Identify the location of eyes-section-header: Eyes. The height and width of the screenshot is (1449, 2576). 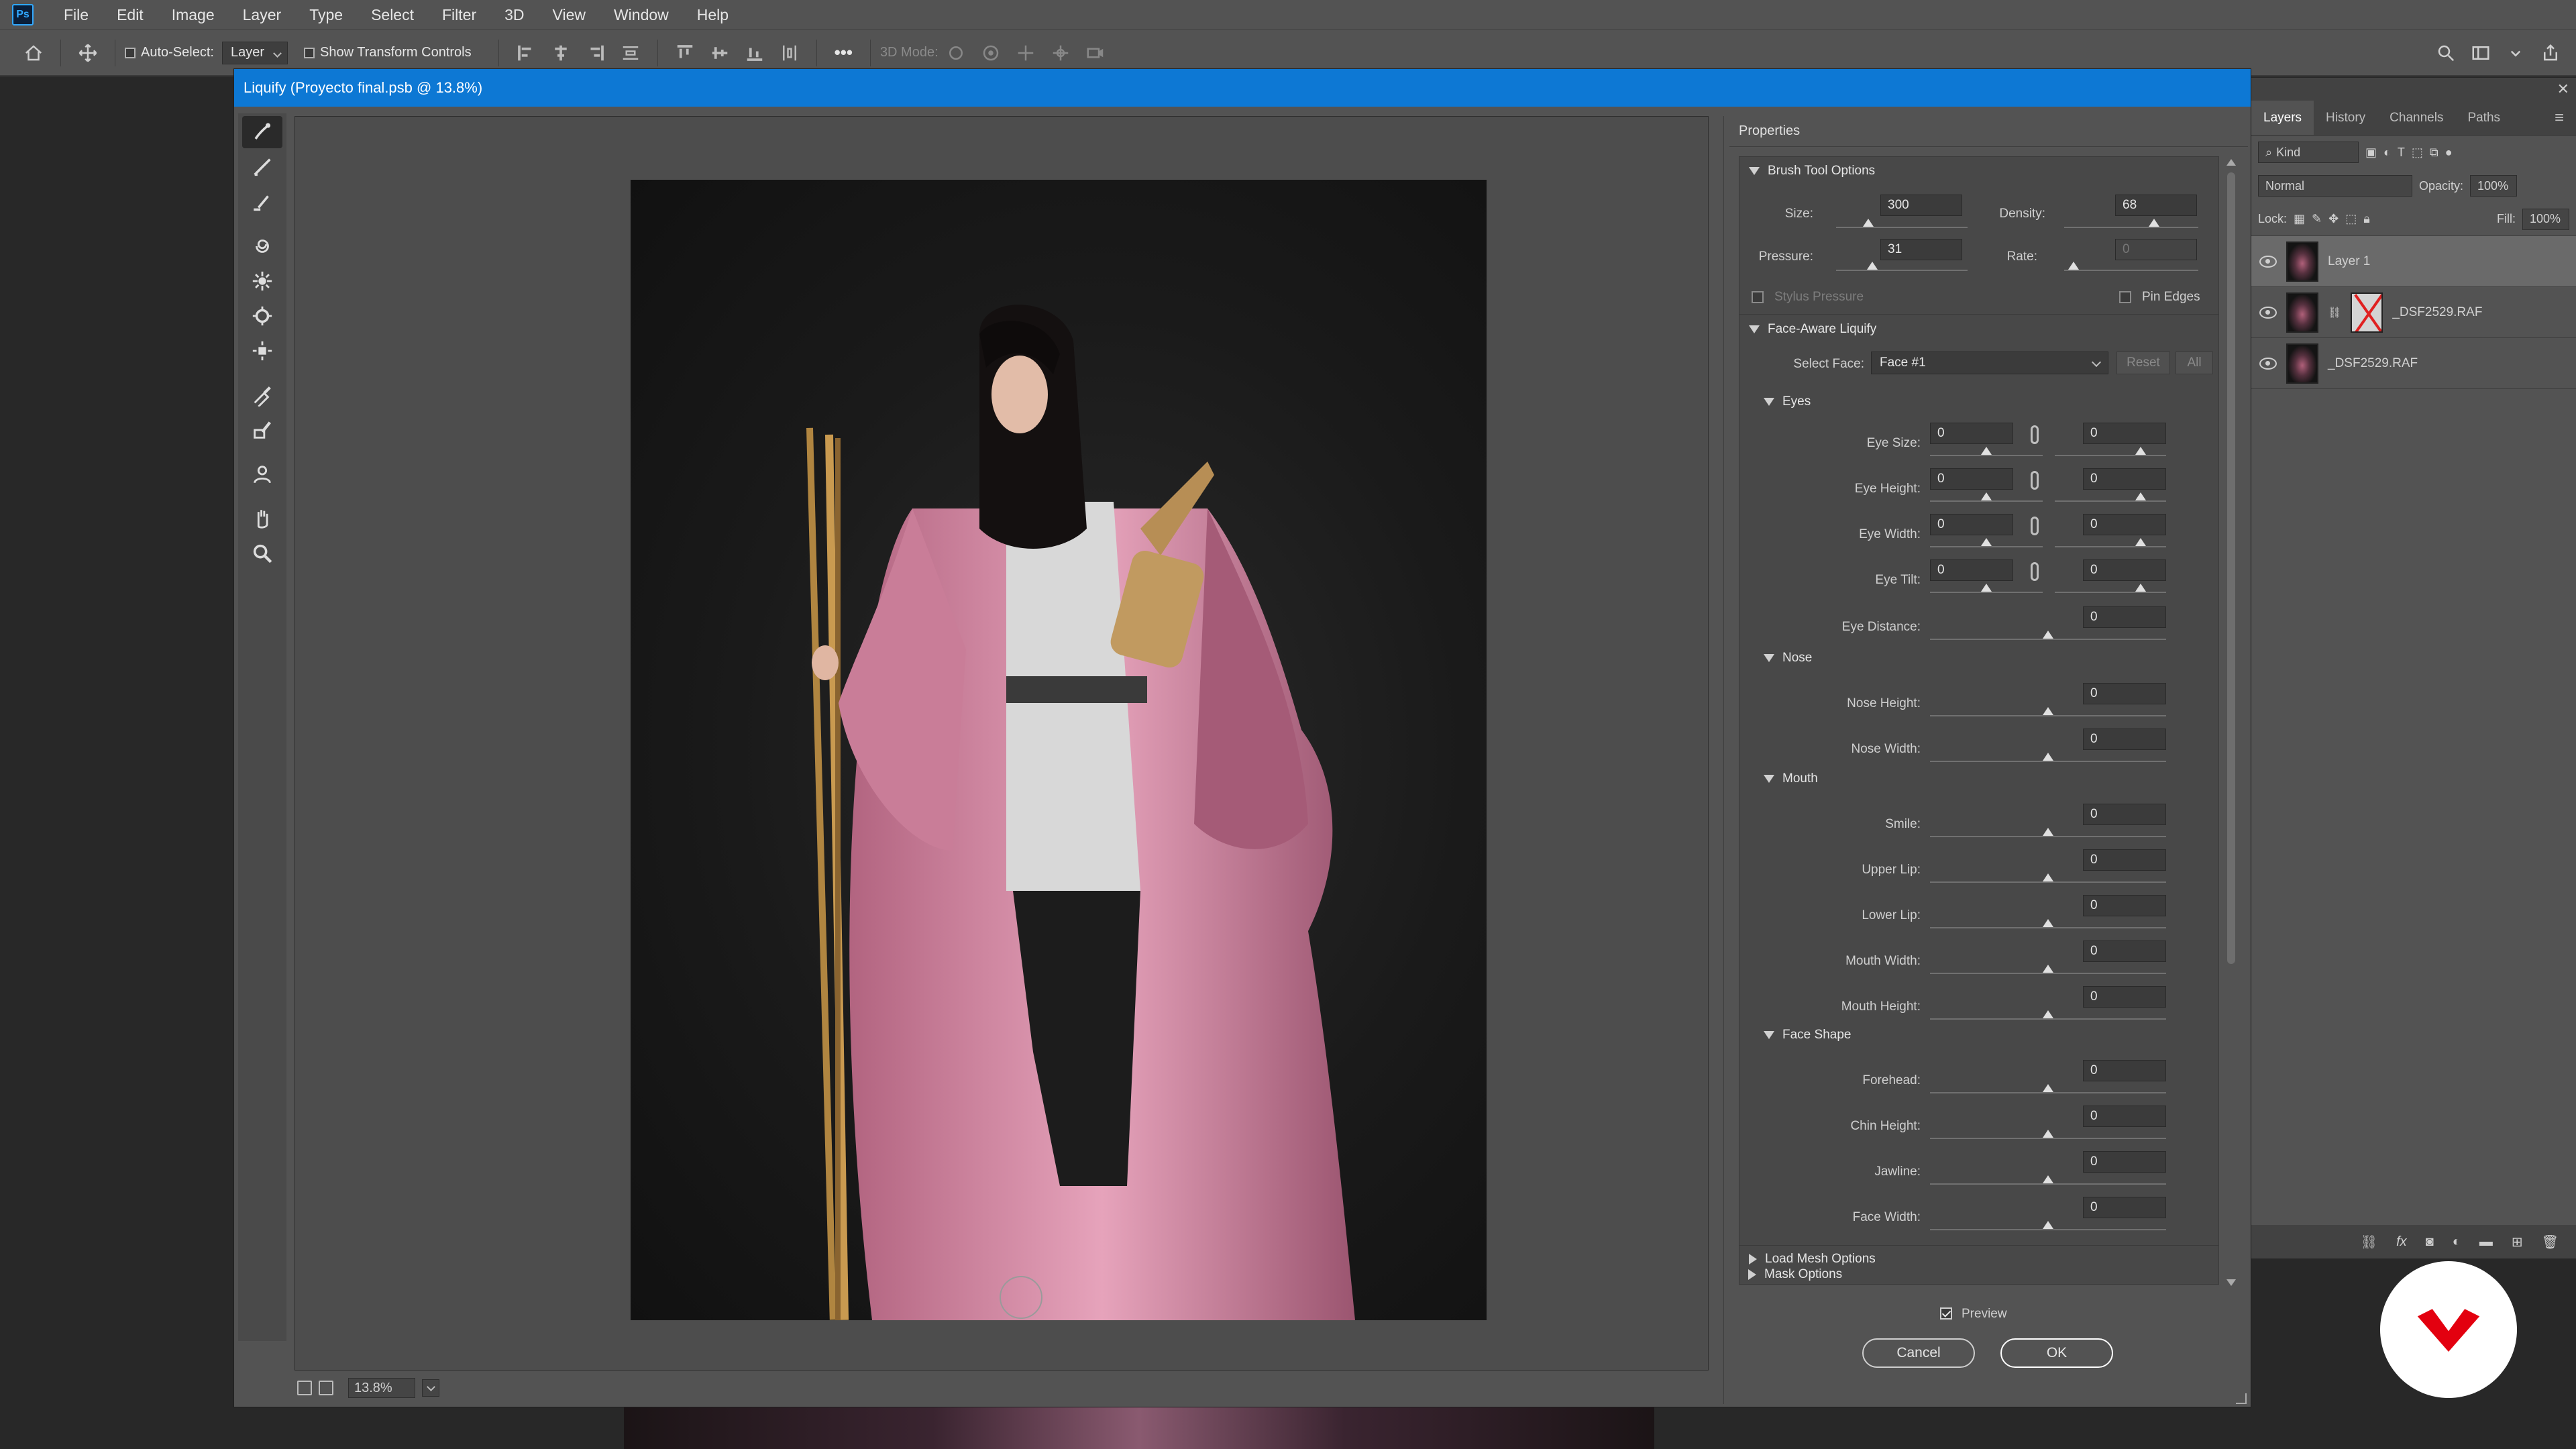
(1787, 401).